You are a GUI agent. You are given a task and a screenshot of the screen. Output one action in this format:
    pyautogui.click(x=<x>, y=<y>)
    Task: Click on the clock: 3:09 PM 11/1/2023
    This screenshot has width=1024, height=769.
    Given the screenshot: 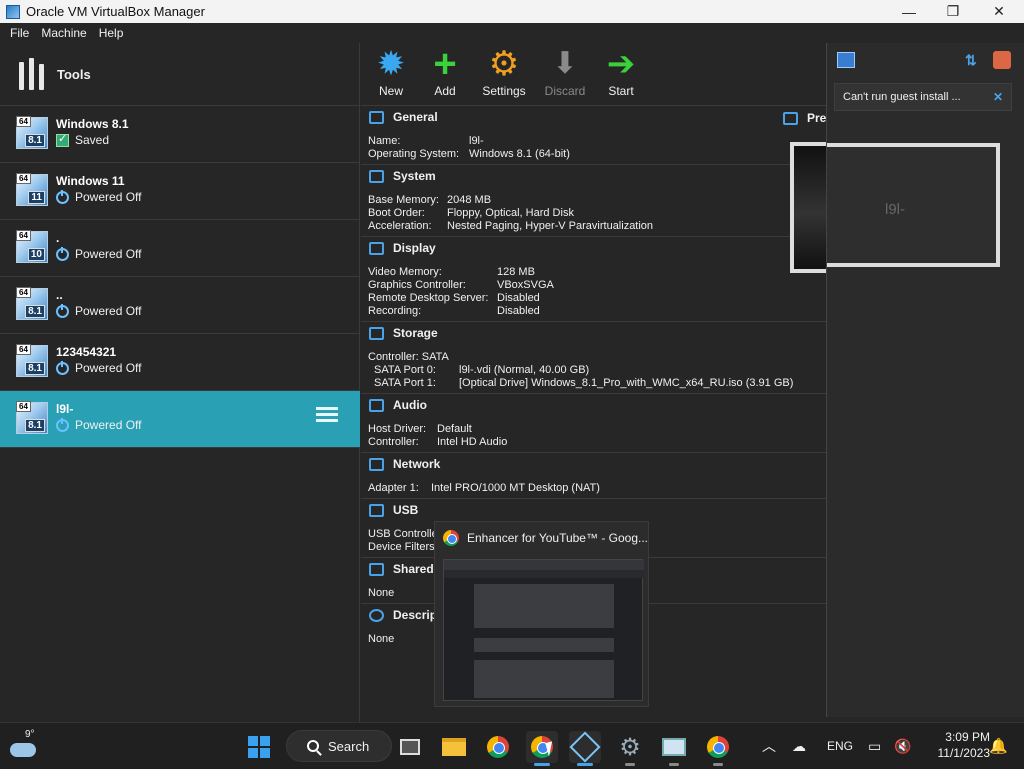 What is the action you would take?
    pyautogui.click(x=955, y=745)
    